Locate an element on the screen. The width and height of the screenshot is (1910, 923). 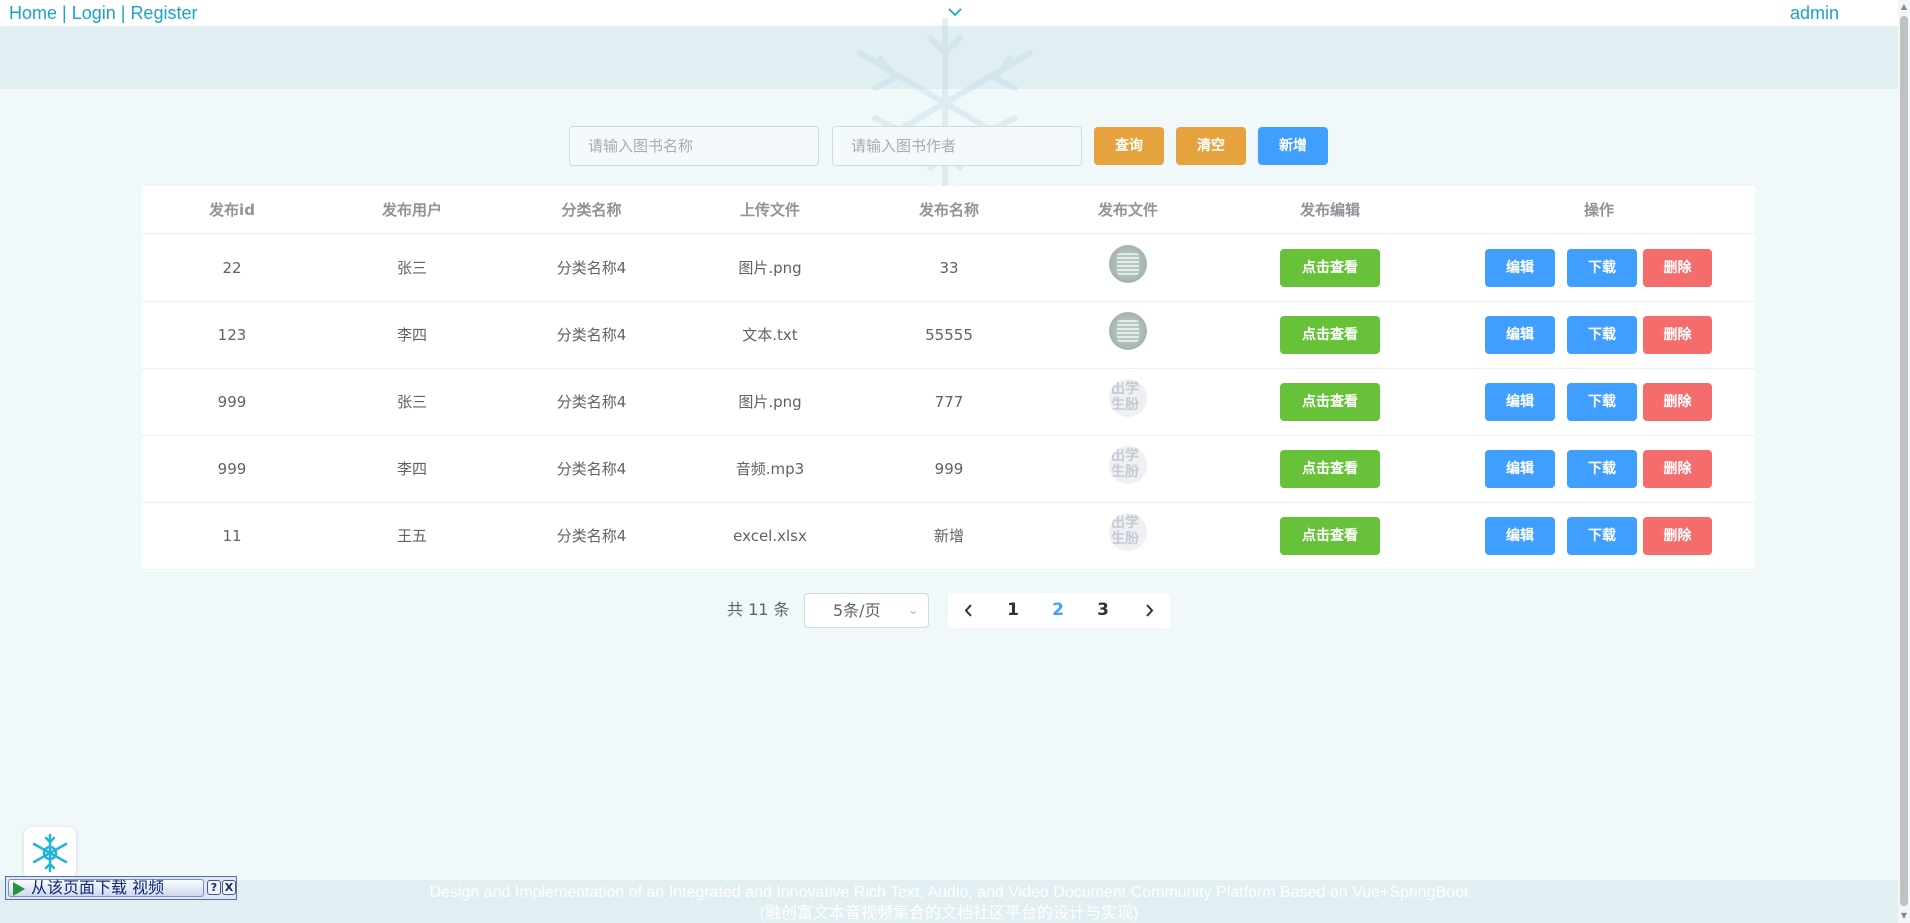
cell-name: 777 is located at coordinates (949, 402).